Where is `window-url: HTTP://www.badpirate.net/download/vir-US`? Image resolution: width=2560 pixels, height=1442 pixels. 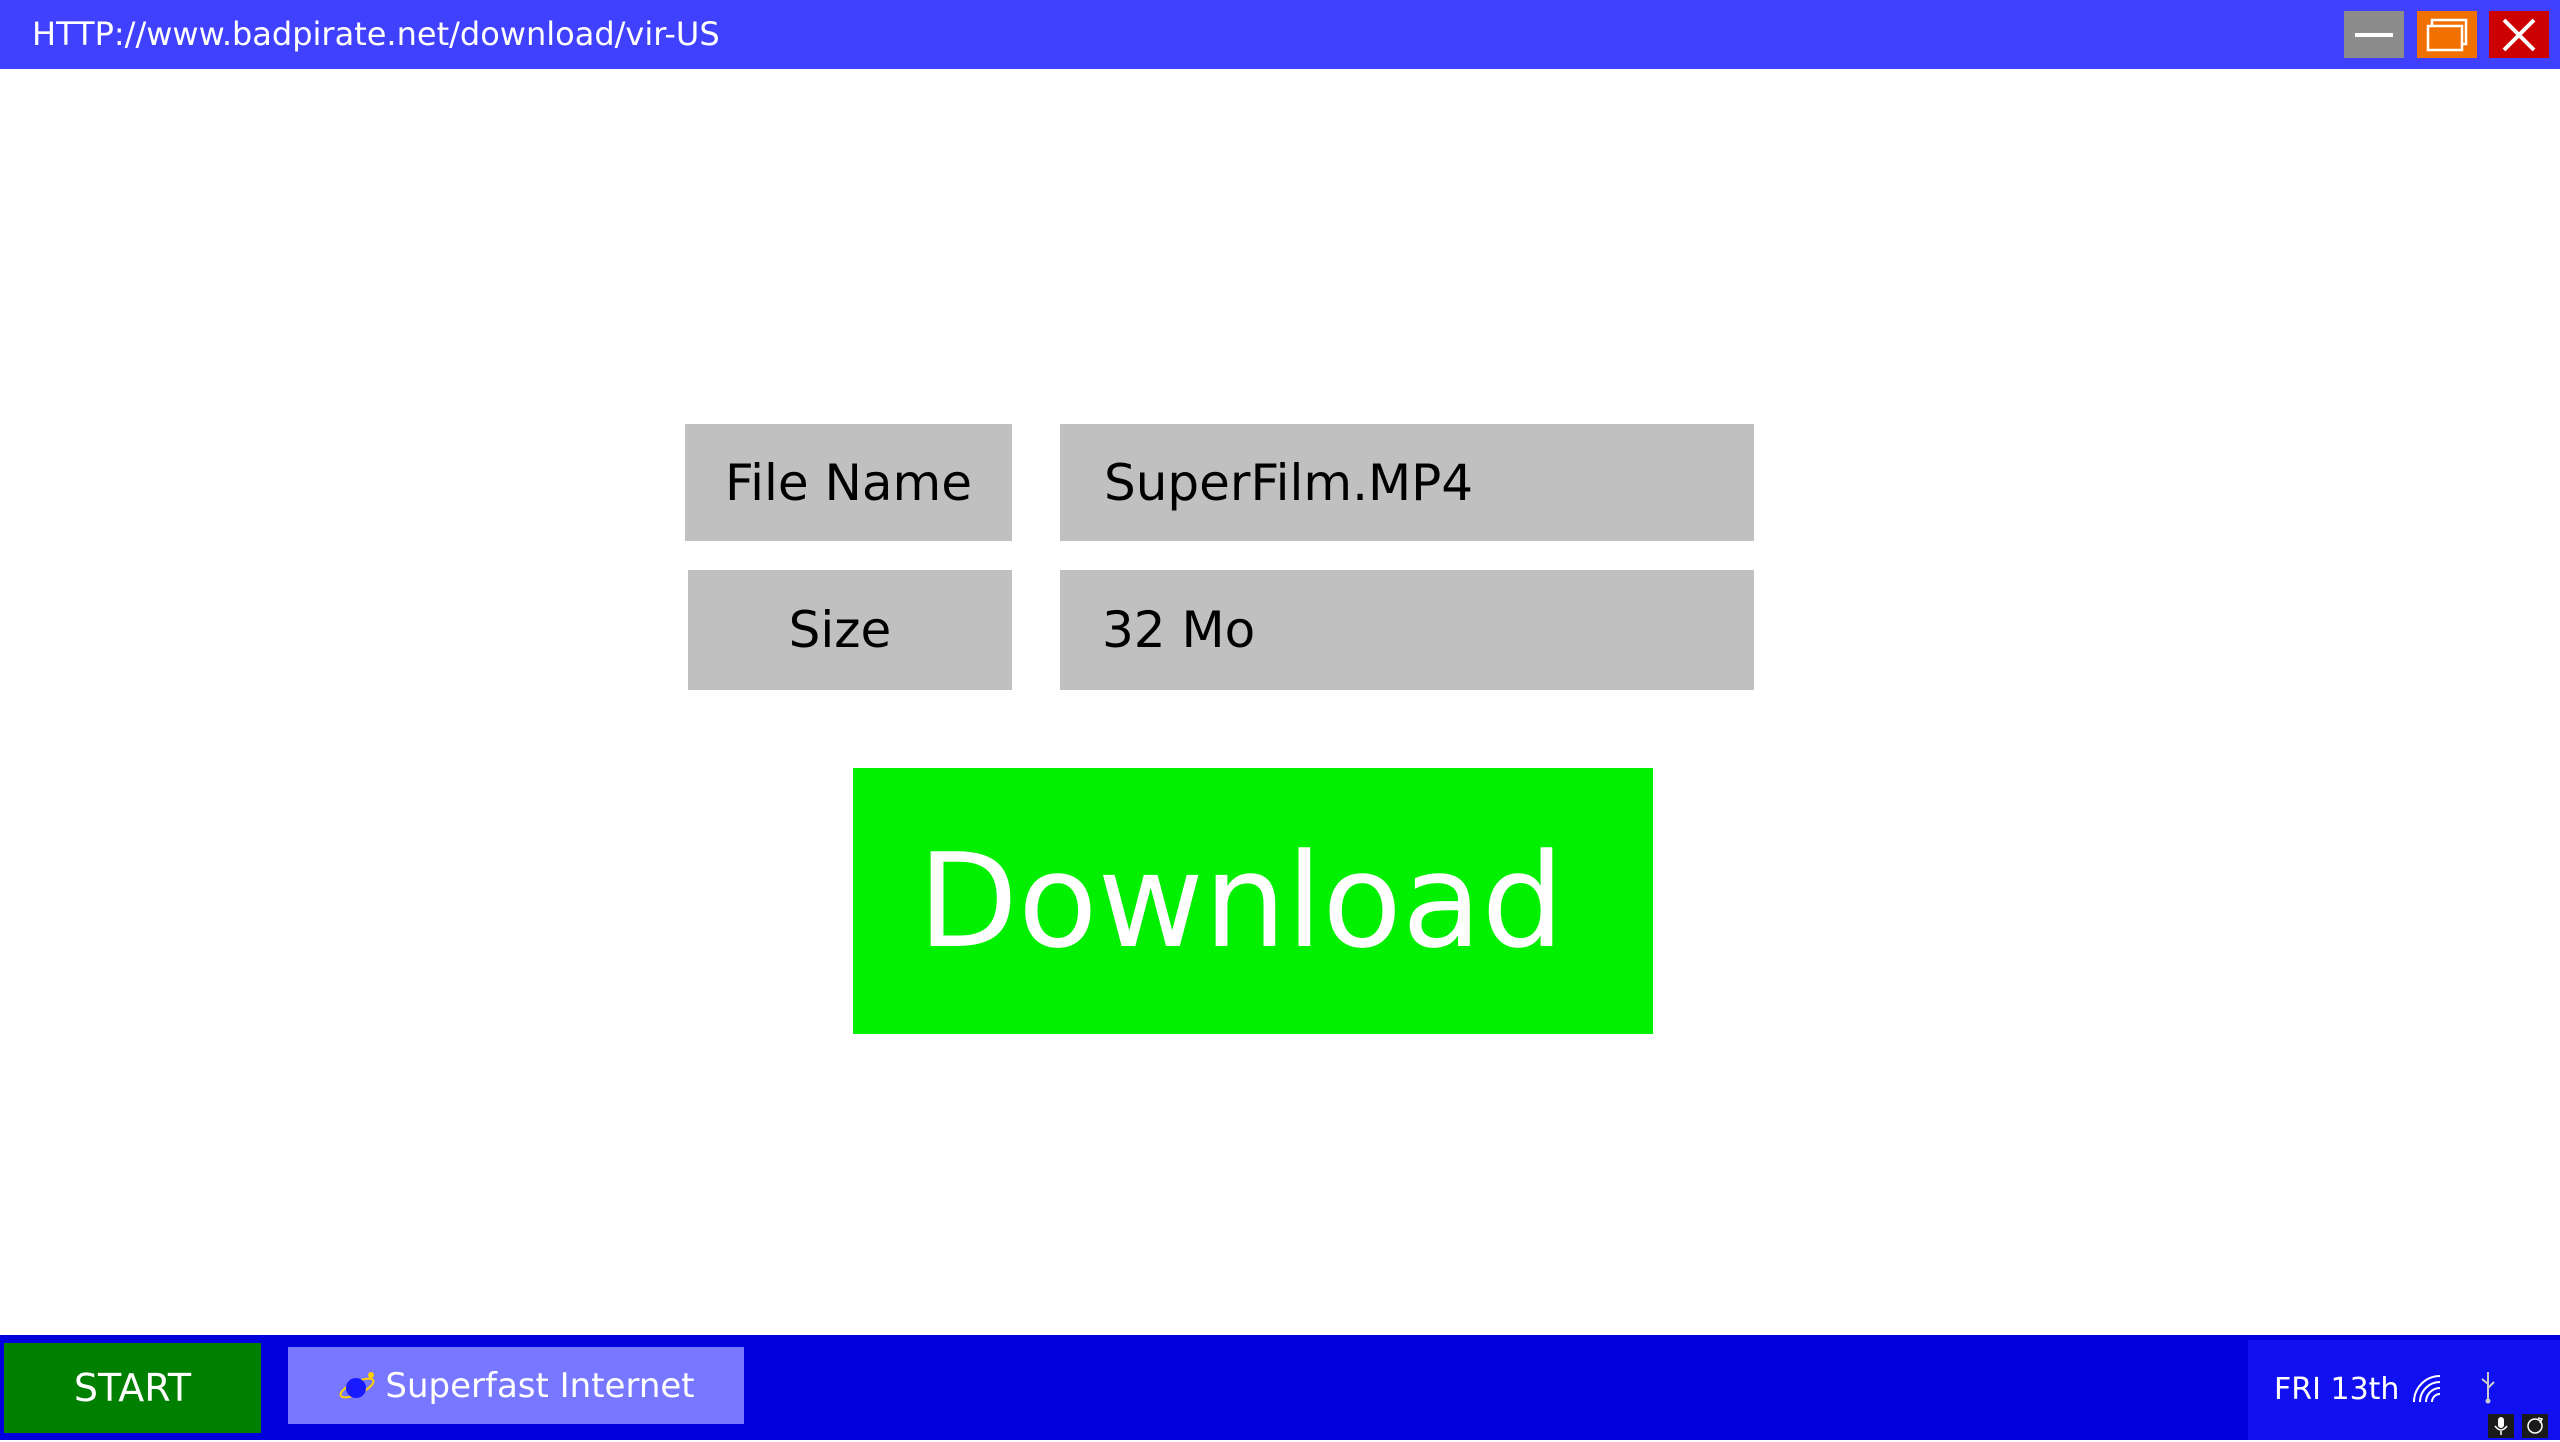 window-url: HTTP://www.badpirate.net/download/vir-US is located at coordinates (376, 34).